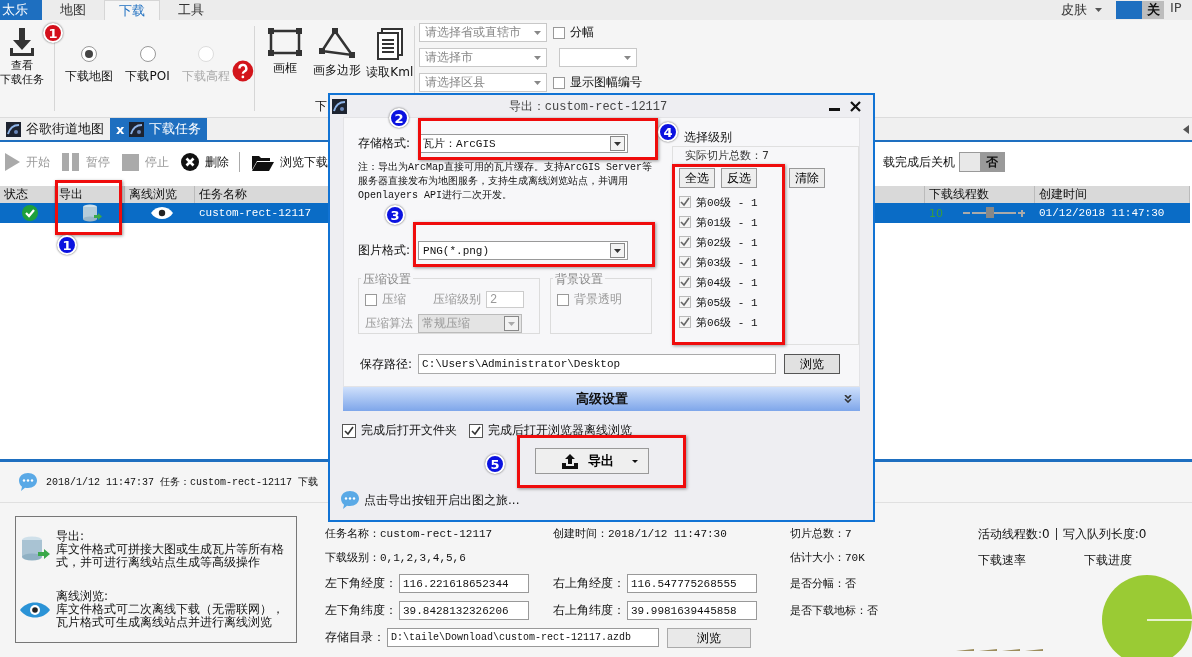 This screenshot has width=1192, height=657. Describe the element at coordinates (182, 482) in the screenshot. I see `status-message: 2018/1/12 11:47:37 任务：custom-rect-12117 下载` at that location.